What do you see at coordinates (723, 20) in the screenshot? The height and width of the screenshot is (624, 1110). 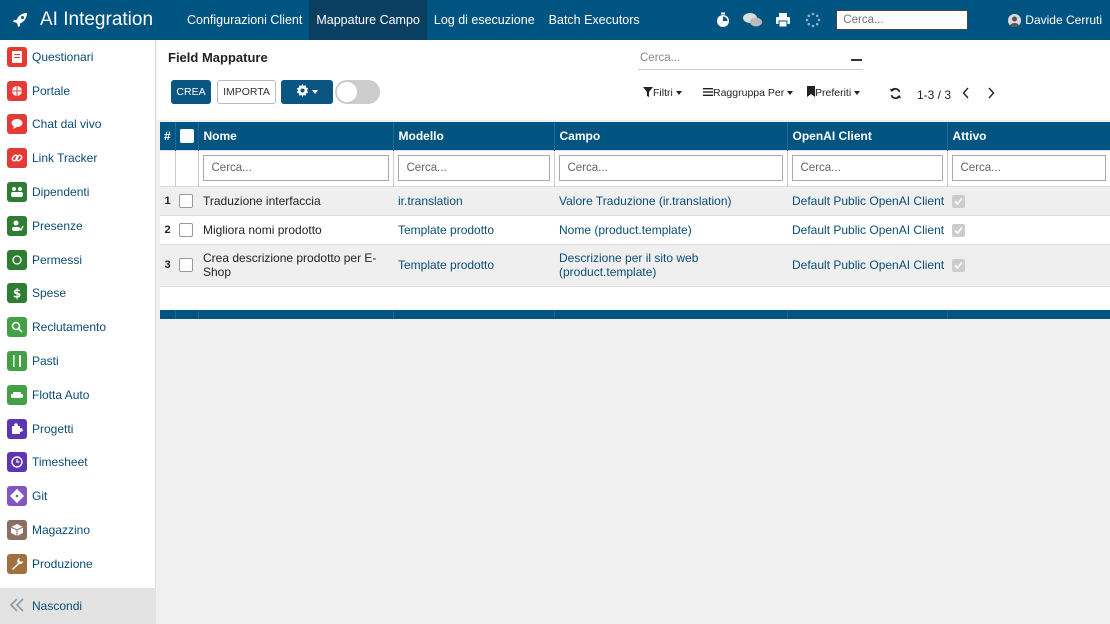 I see `activity-timer-icon` at bounding box center [723, 20].